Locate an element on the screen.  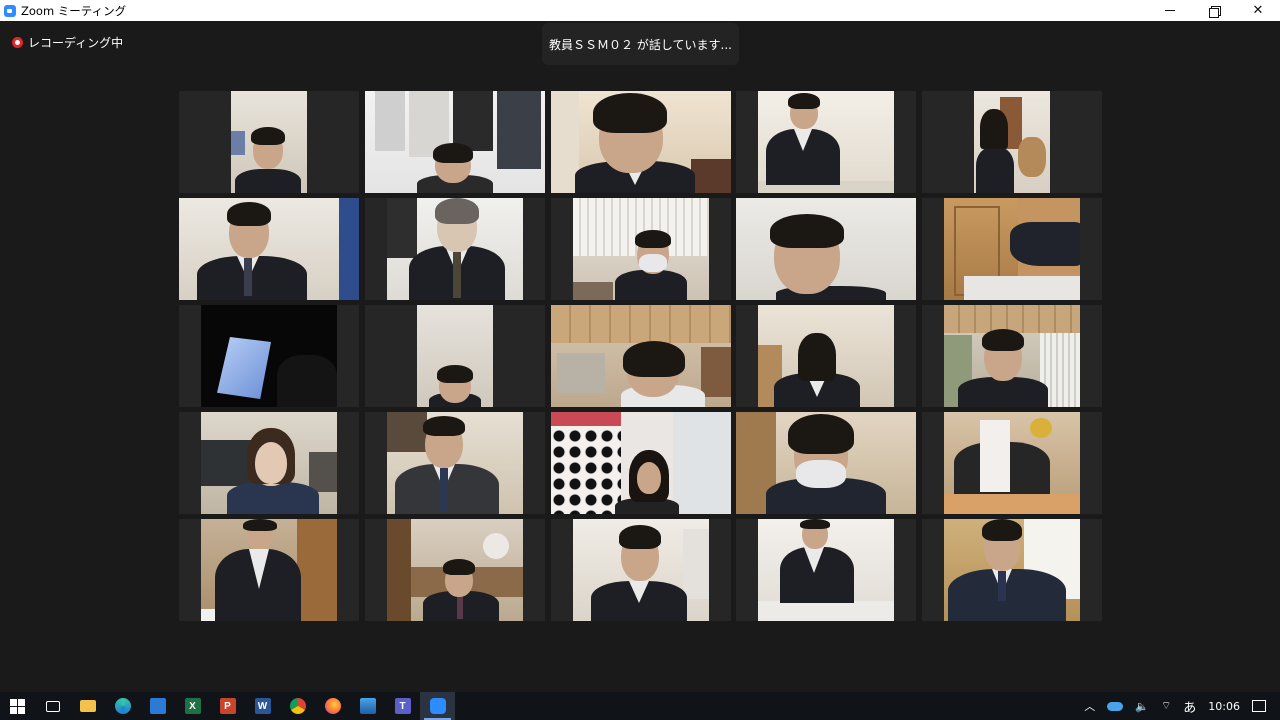
windows-start-icon is located at coordinates (17, 706).